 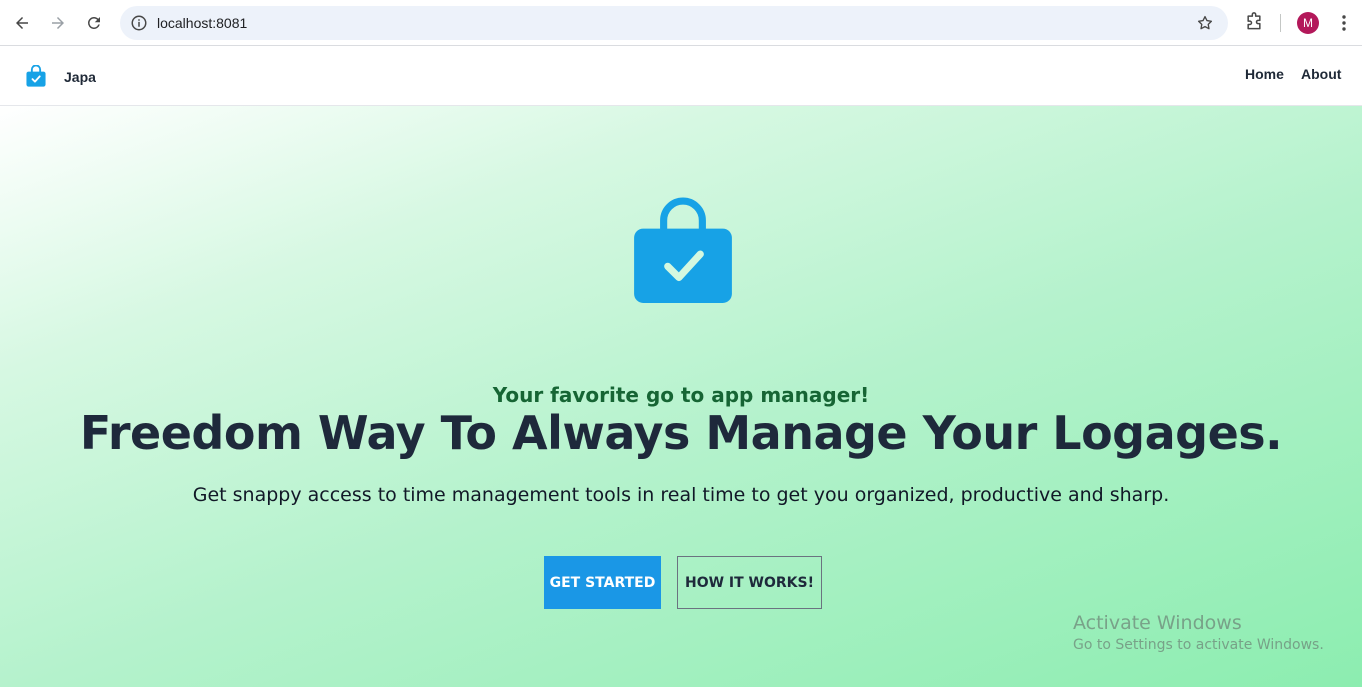 I want to click on browser-toolbar: localhost:8081 M, so click(x=681, y=23).